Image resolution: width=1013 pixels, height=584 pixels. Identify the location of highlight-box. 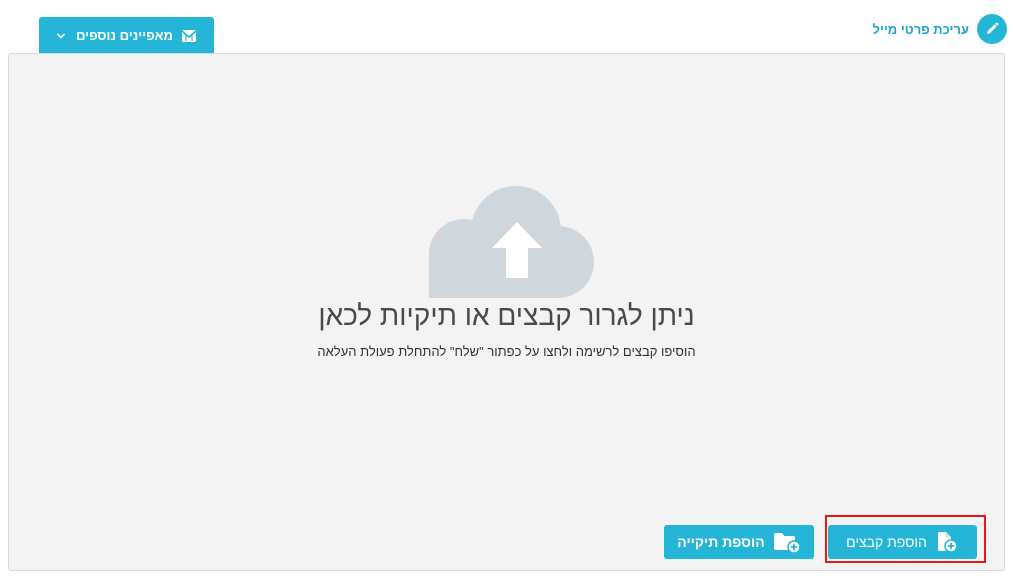
(905, 539).